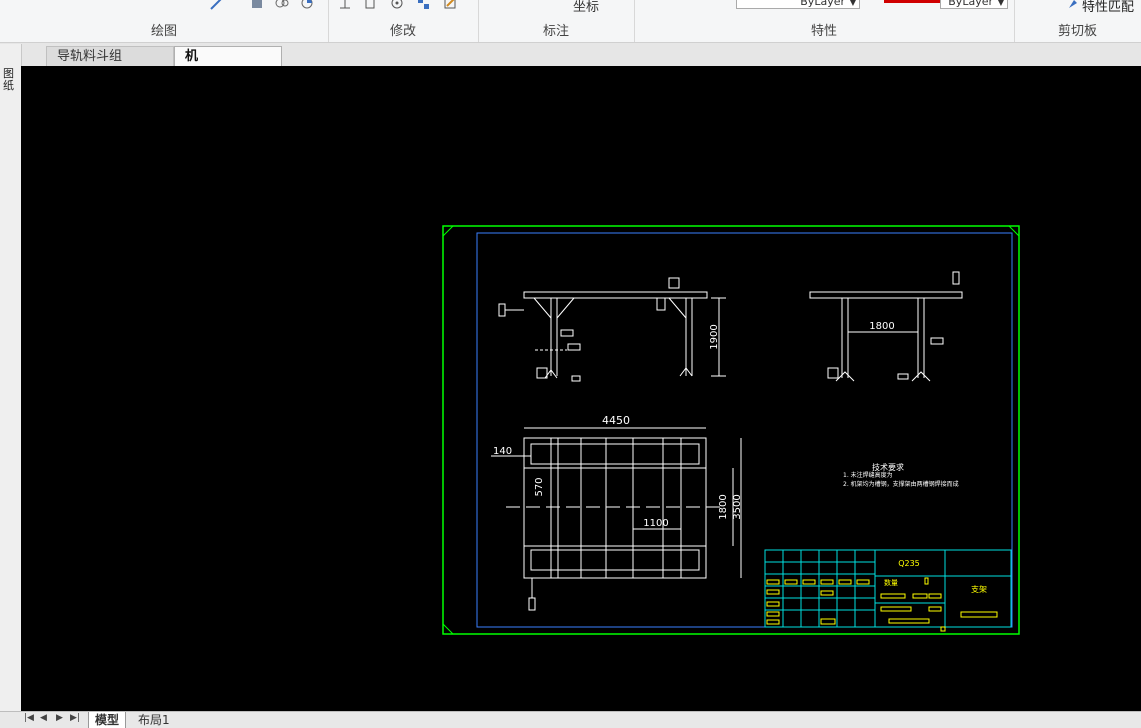 This screenshot has width=1141, height=728. What do you see at coordinates (912, 1) in the screenshot?
I see `color-swatch` at bounding box center [912, 1].